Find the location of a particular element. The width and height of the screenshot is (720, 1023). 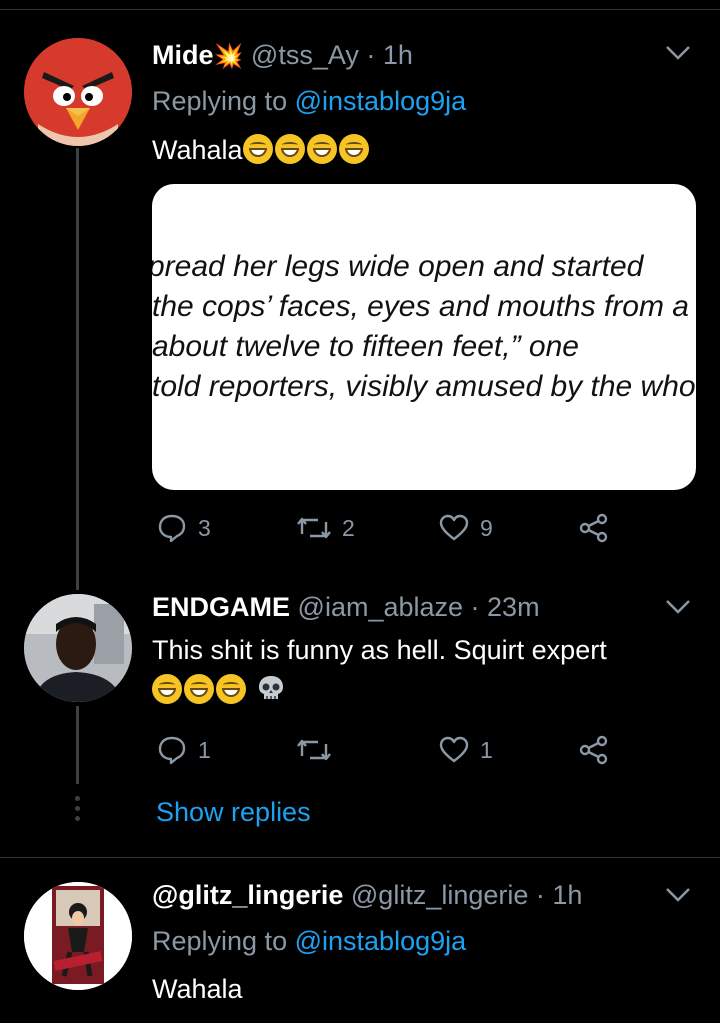

avatar-glitz-lingerie is located at coordinates (78, 936).